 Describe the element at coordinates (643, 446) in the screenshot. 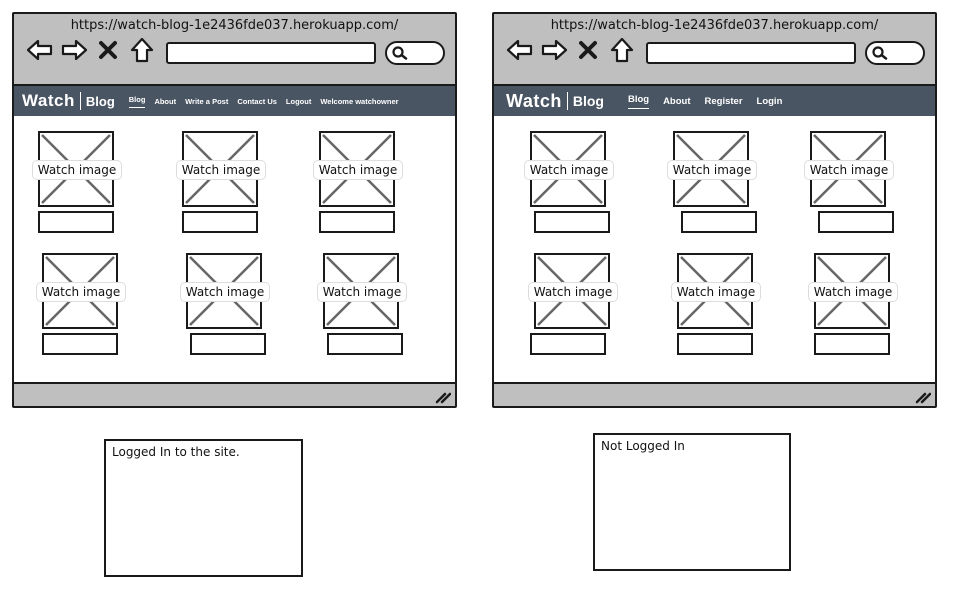

I see `note-text: Not Logged In` at that location.